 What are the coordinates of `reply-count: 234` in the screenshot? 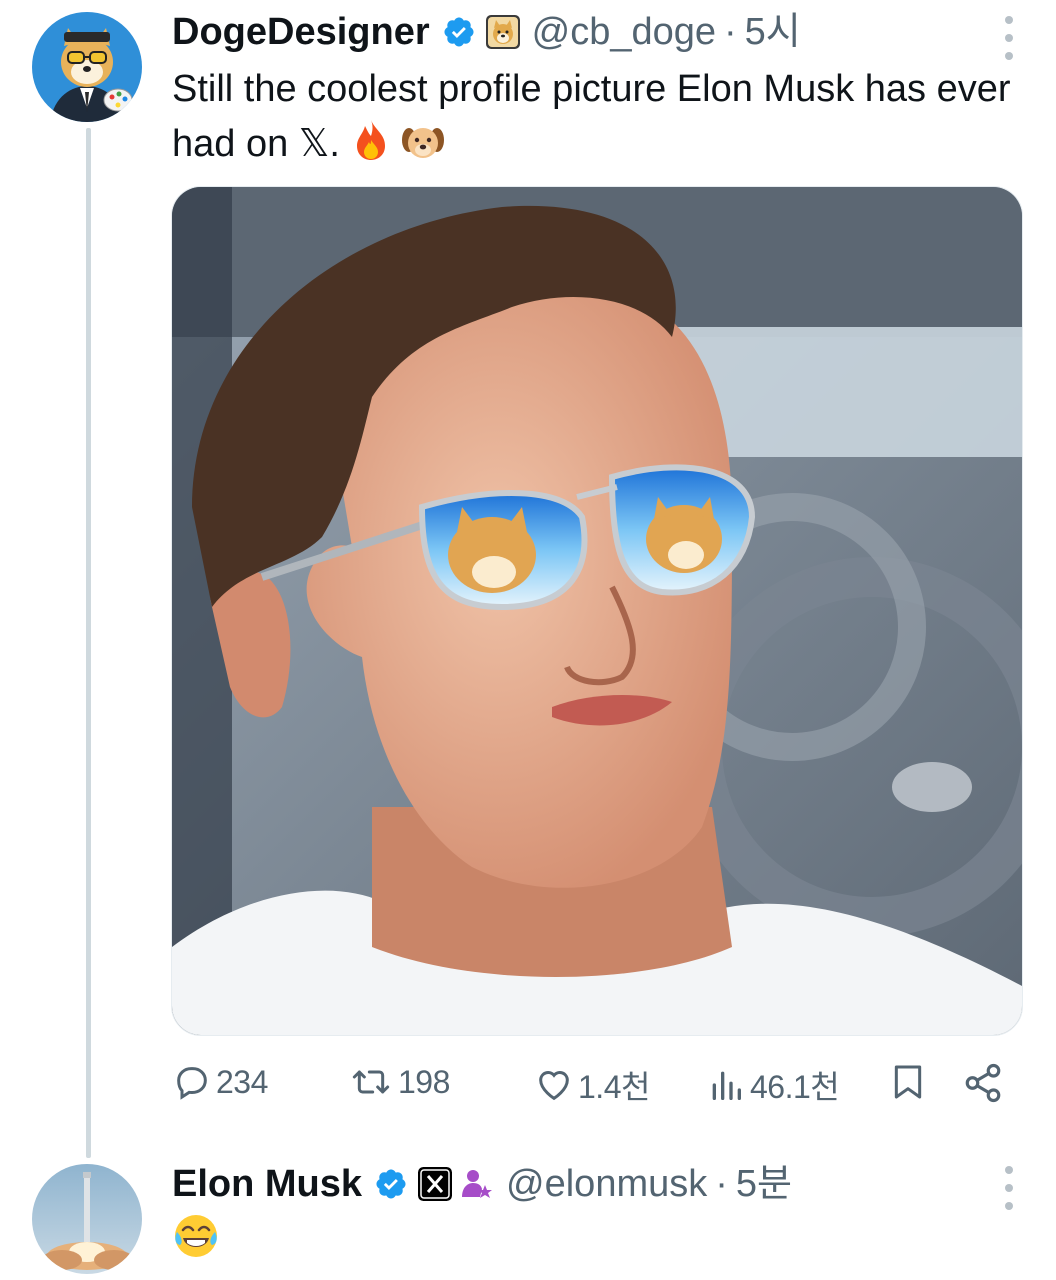 It's located at (242, 1081).